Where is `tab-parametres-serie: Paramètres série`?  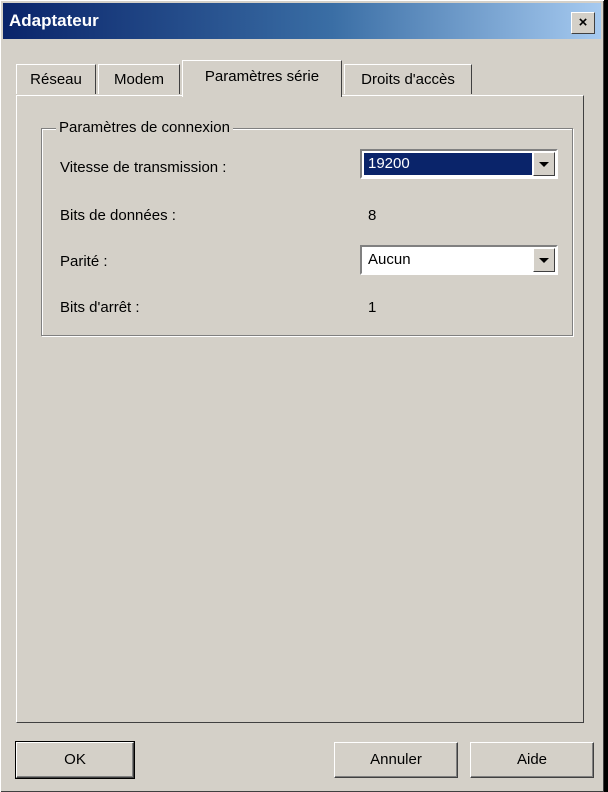
tab-parametres-serie: Paramètres série is located at coordinates (262, 78).